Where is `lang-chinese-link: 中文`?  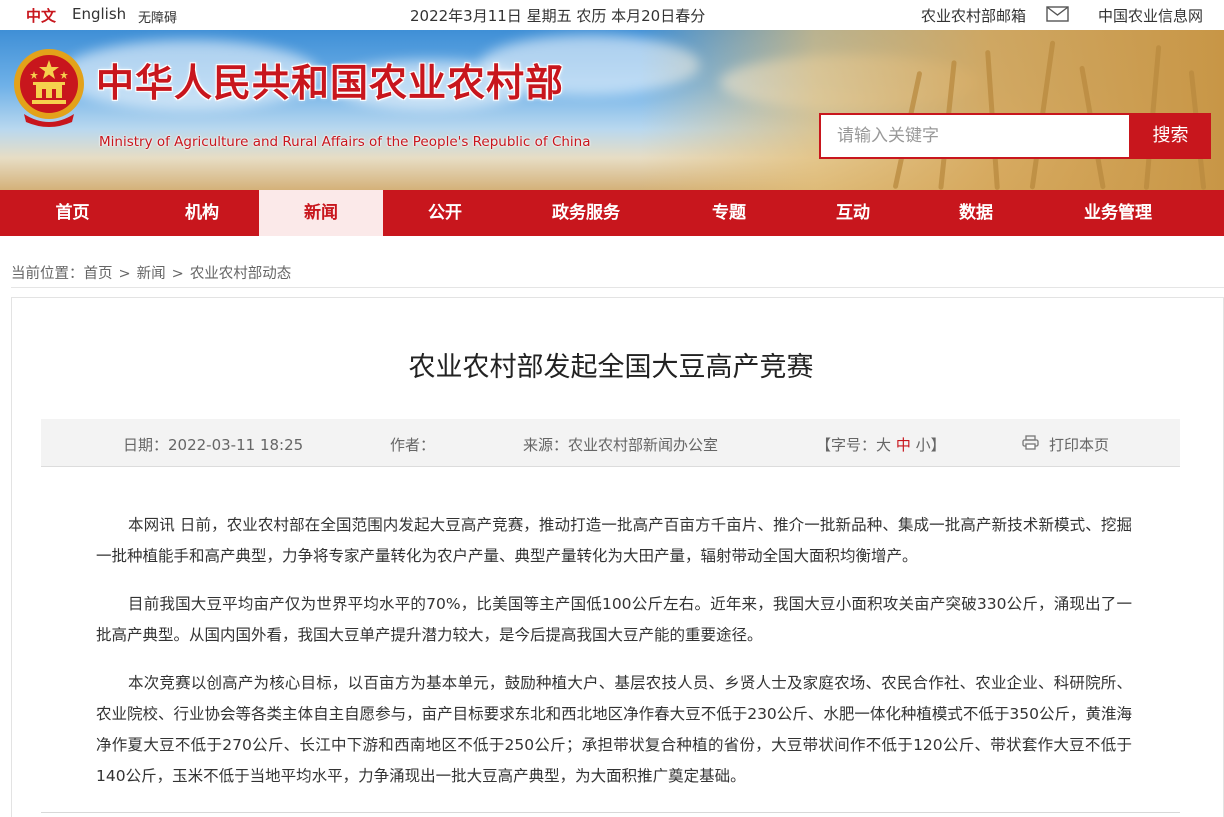 lang-chinese-link: 中文 is located at coordinates (41, 15).